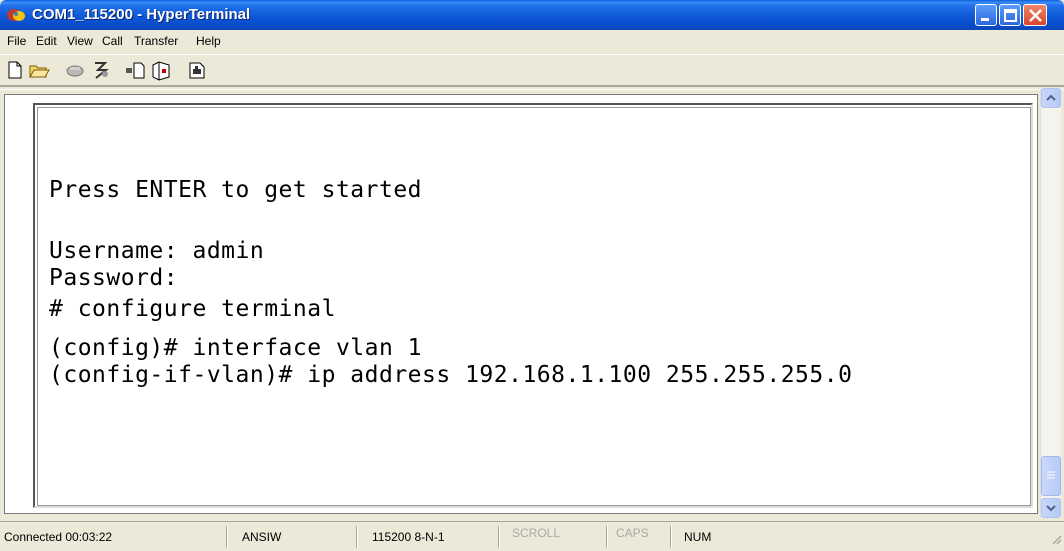 This screenshot has height=551, width=1064. Describe the element at coordinates (157, 251) in the screenshot. I see `terminal-line: Username: admin` at that location.